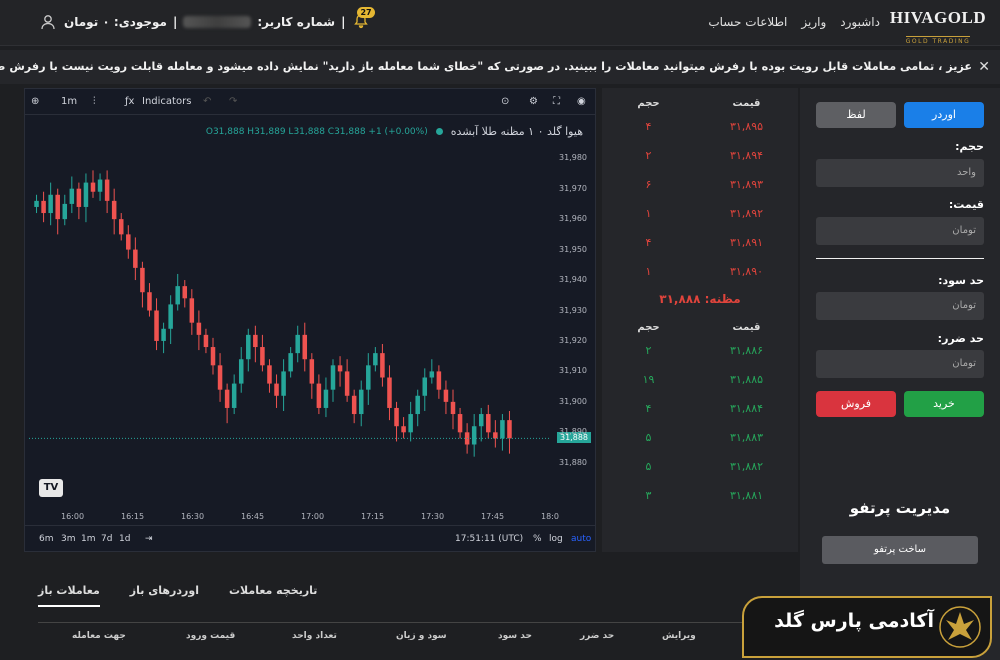 Image resolution: width=1000 pixels, height=660 pixels. What do you see at coordinates (700, 408) in the screenshot?
I see `bid-row: ۳۱,۸۸۴ ۴` at bounding box center [700, 408].